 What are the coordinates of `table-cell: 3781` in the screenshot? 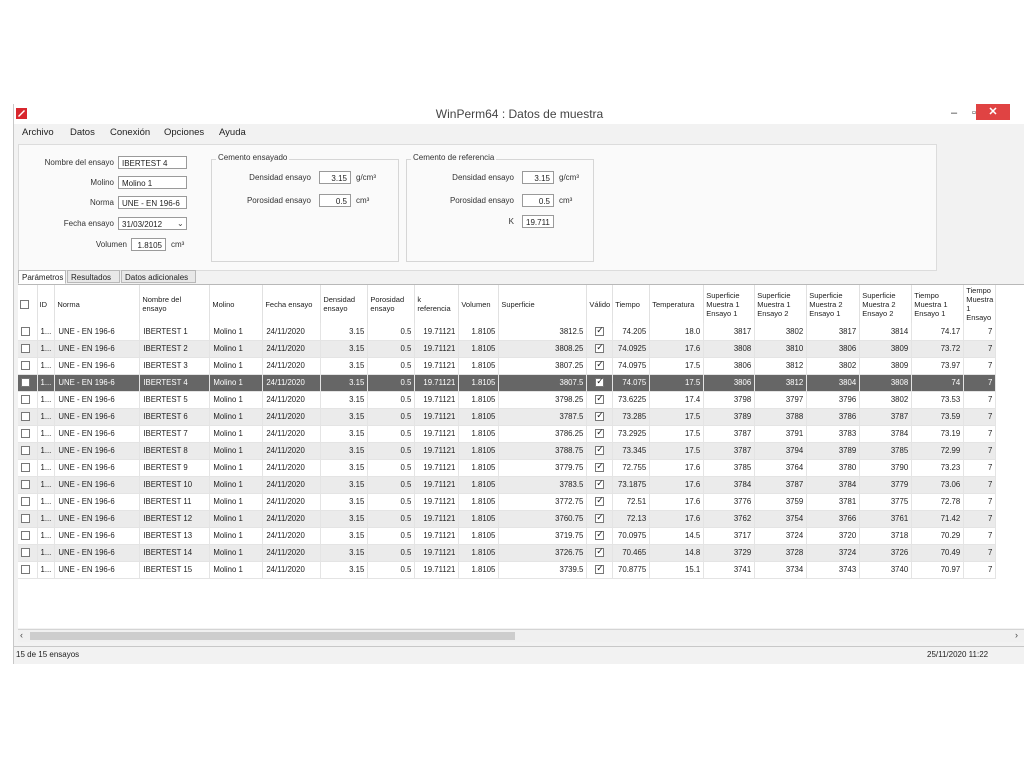 It's located at (833, 502).